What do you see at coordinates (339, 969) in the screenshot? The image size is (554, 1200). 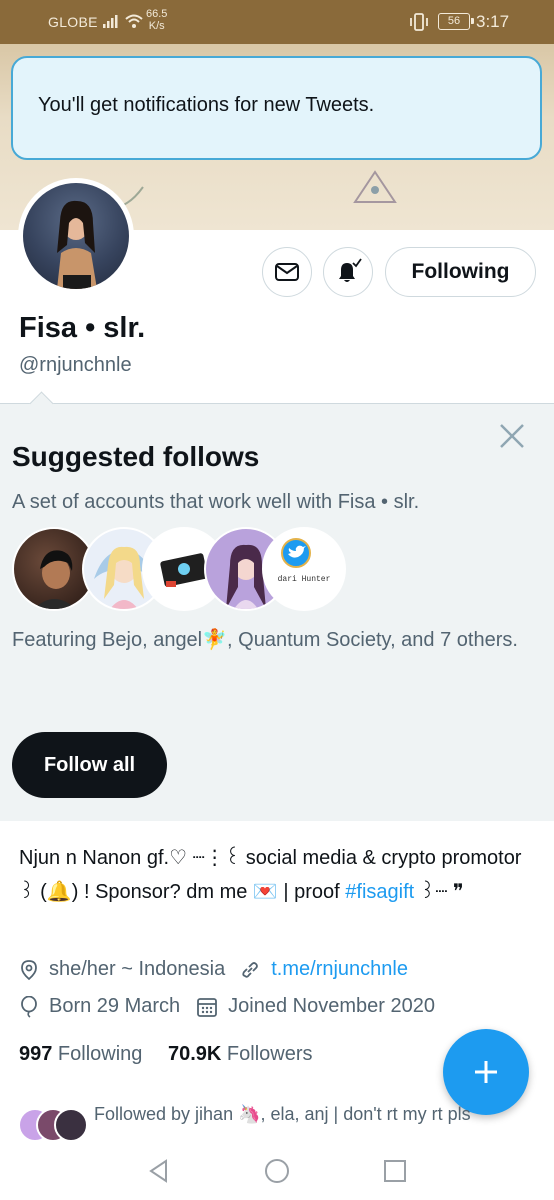 I see `profile-link: t.me/rnjunchnle` at bounding box center [339, 969].